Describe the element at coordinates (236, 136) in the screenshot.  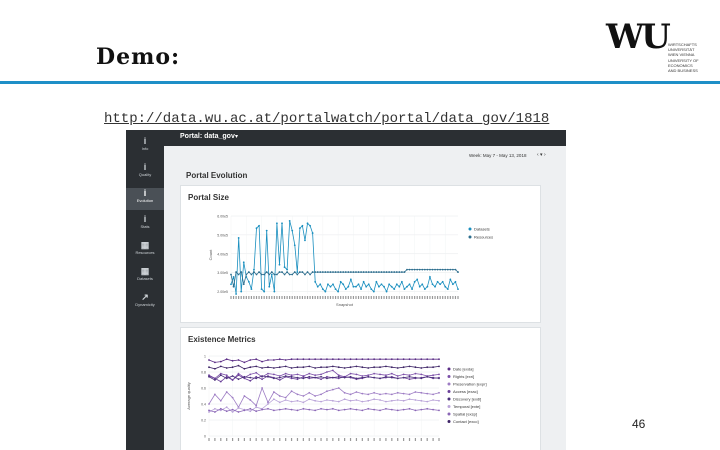
I see `chevron-down-icon: ▾` at that location.